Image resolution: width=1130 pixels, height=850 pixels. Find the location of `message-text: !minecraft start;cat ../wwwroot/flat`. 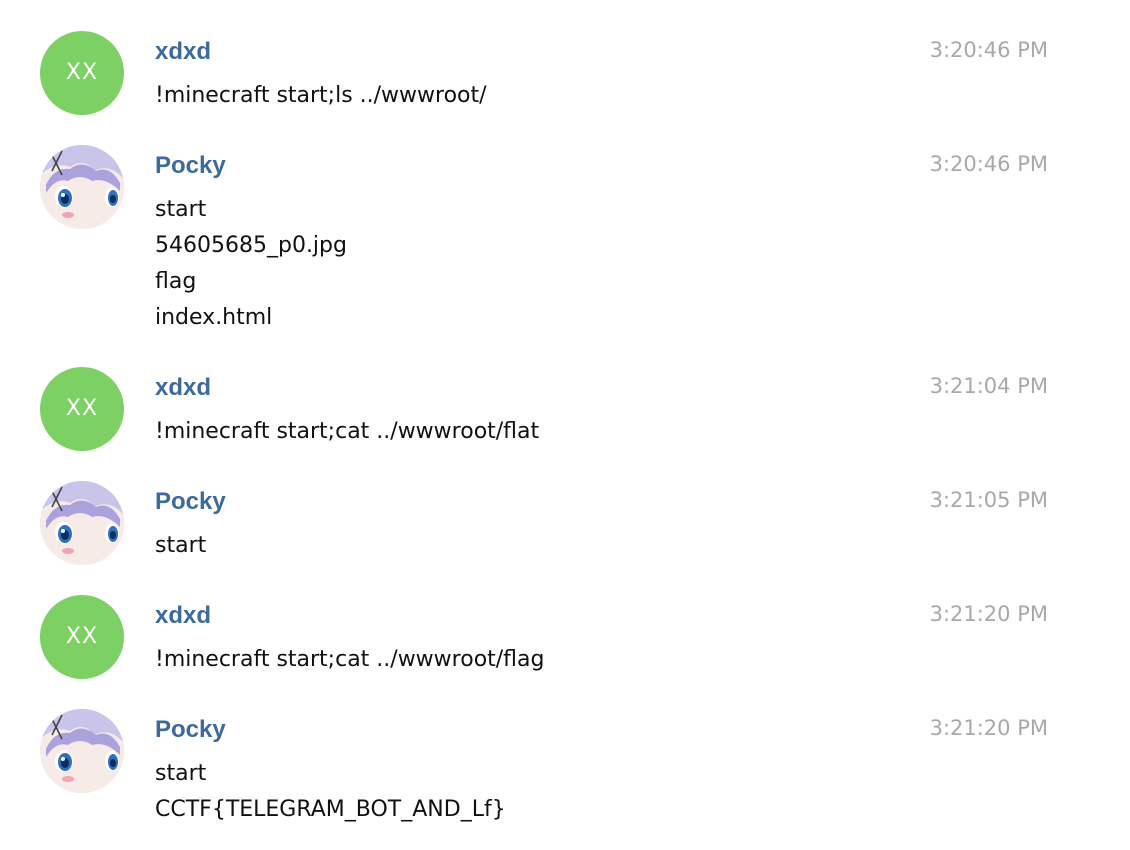

message-text: !minecraft start;cat ../wwwroot/flat is located at coordinates (347, 432).